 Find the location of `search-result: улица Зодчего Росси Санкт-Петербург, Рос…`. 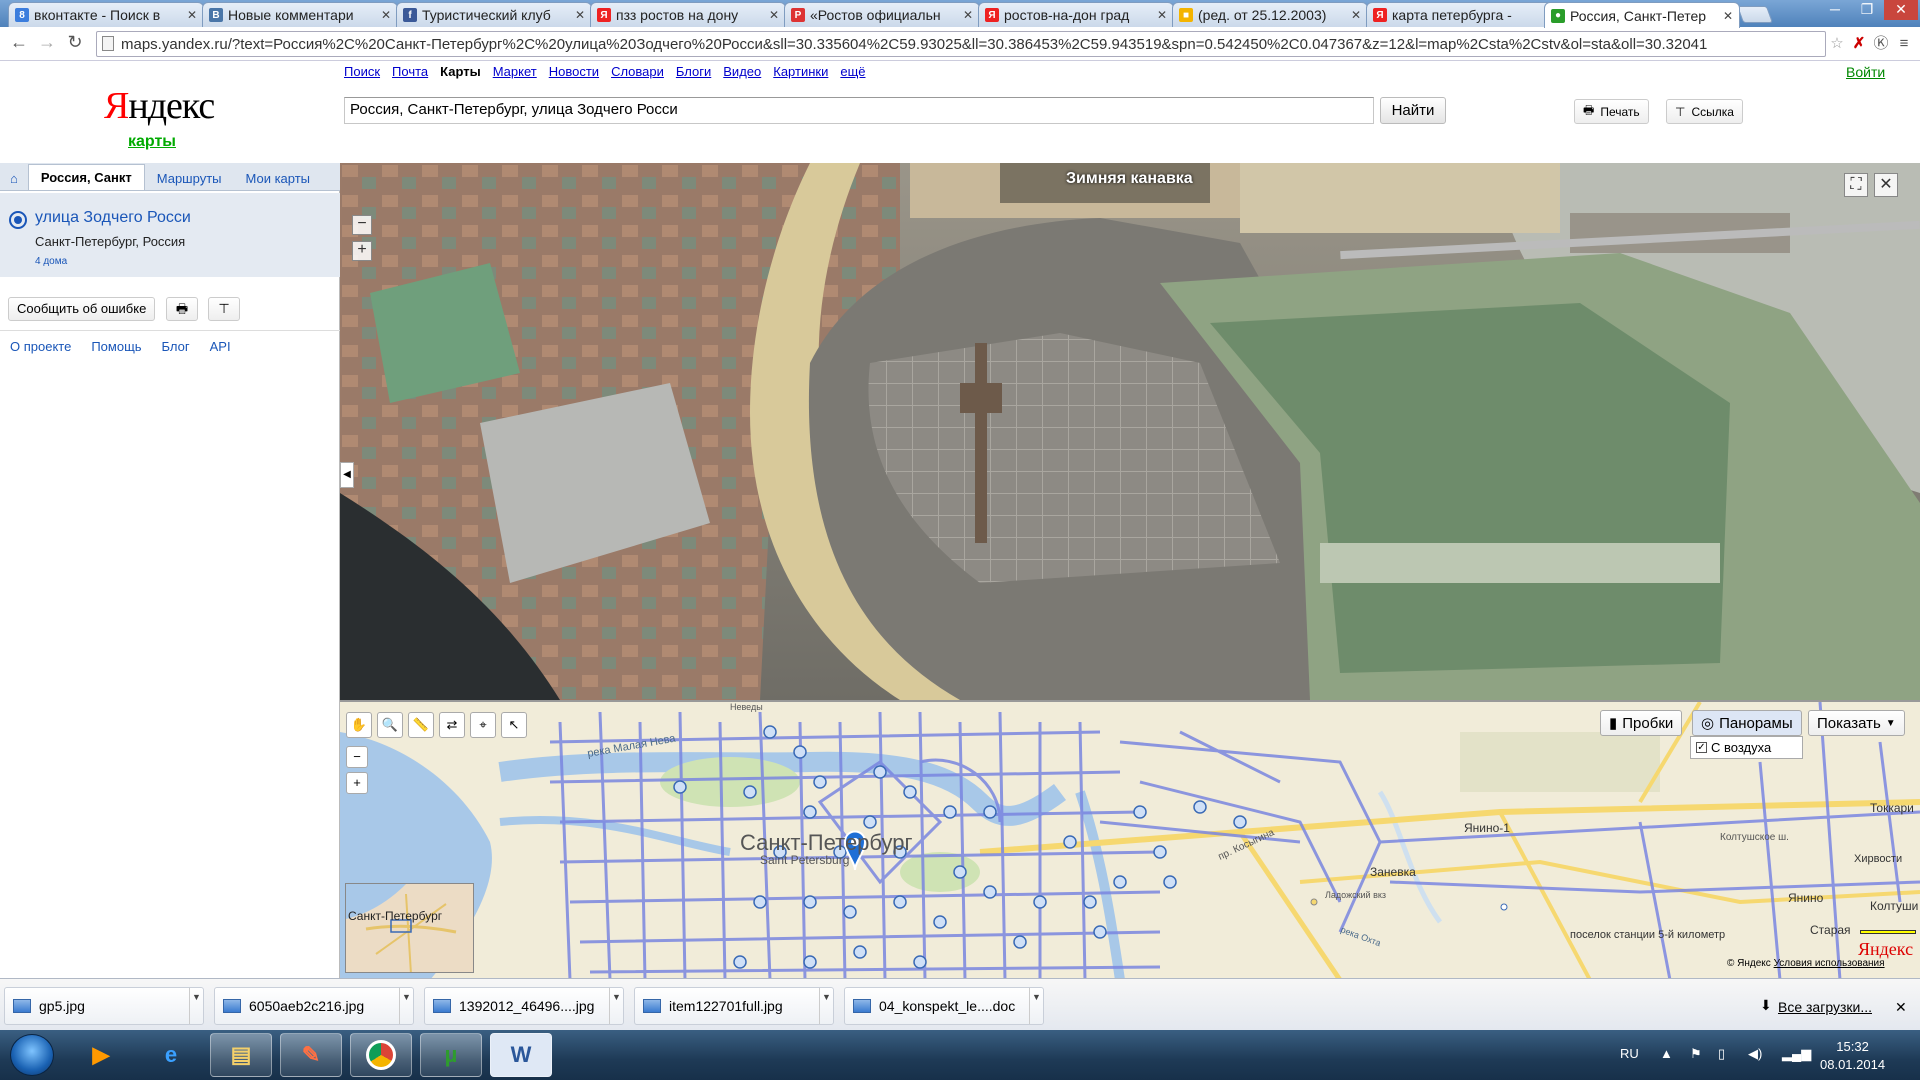

search-result: улица Зодчего Росси Санкт-Петербург, Рос… is located at coordinates (170, 235).